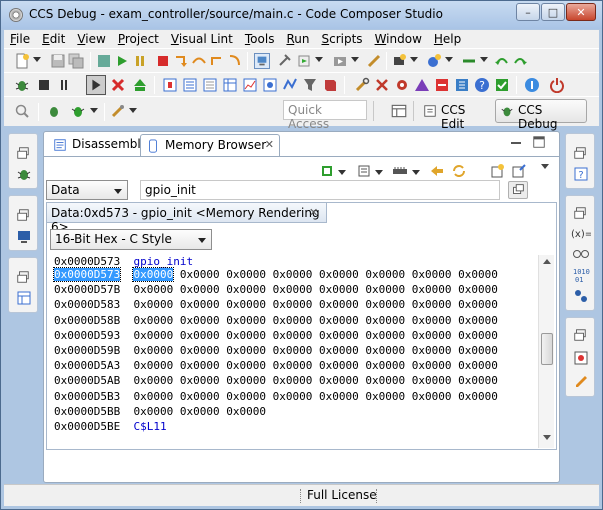  What do you see at coordinates (553, 12) in the screenshot?
I see `maximize-button: □` at bounding box center [553, 12].